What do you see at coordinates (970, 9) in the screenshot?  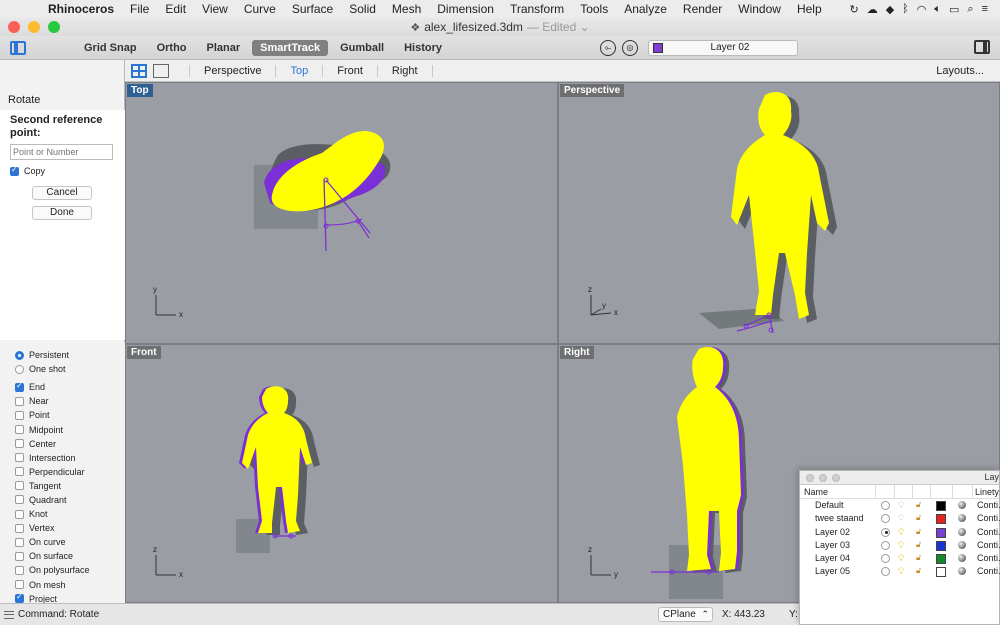 I see `search-icon: ⌕` at bounding box center [970, 9].